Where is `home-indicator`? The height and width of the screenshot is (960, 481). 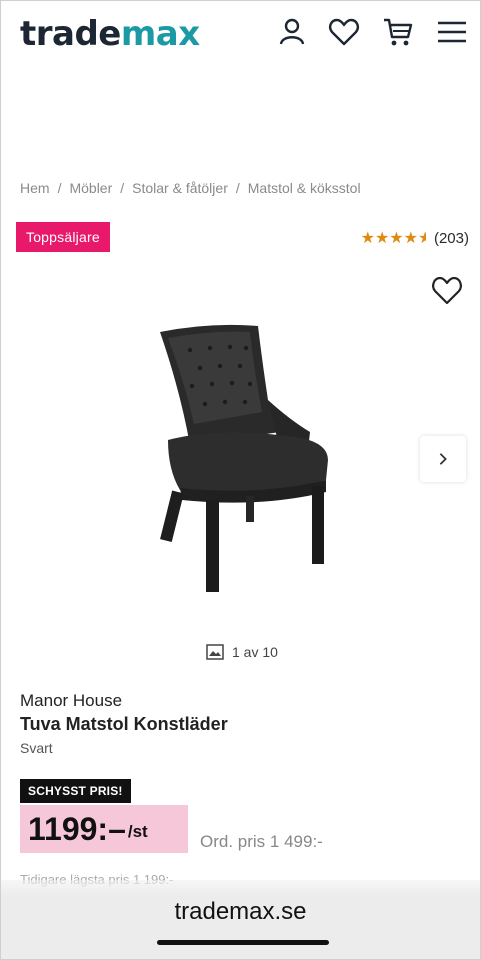 home-indicator is located at coordinates (243, 942).